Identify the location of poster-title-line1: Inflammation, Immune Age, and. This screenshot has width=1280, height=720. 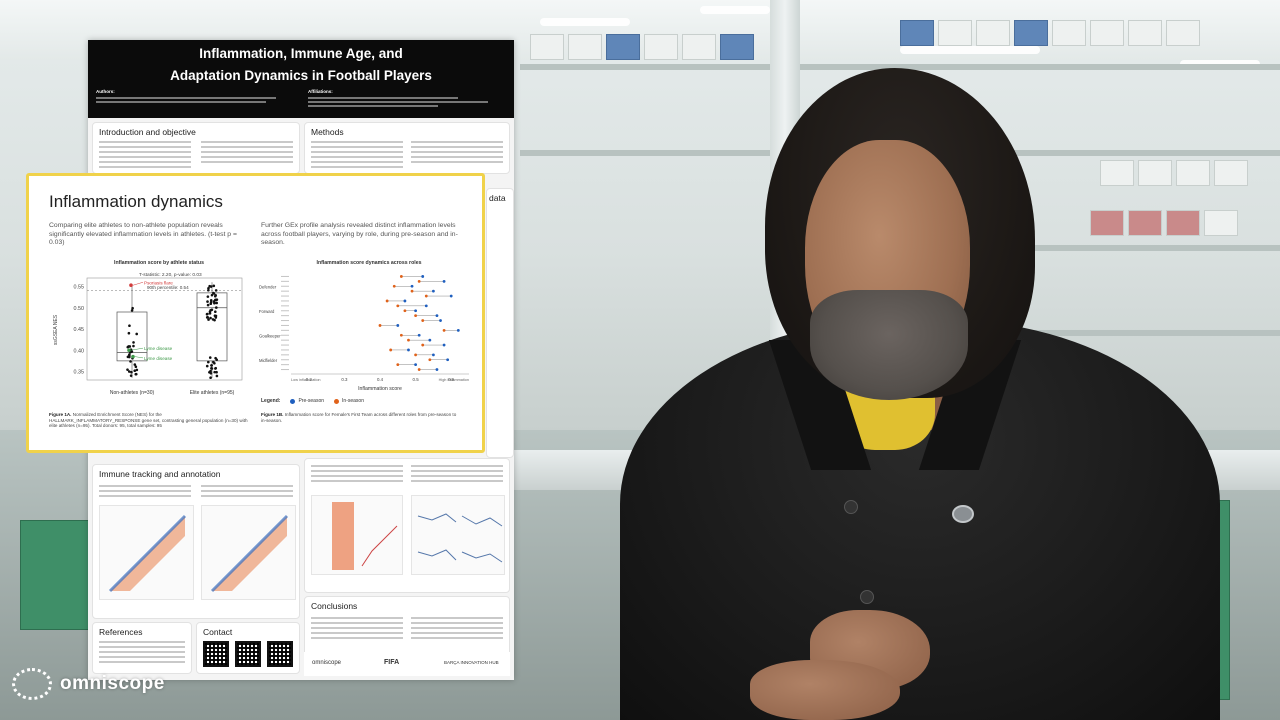
(301, 53).